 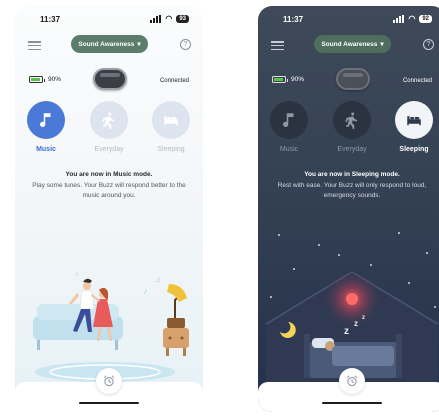 I want to click on mode-description-title: You are now in Sleeping mode., so click(x=352, y=174).